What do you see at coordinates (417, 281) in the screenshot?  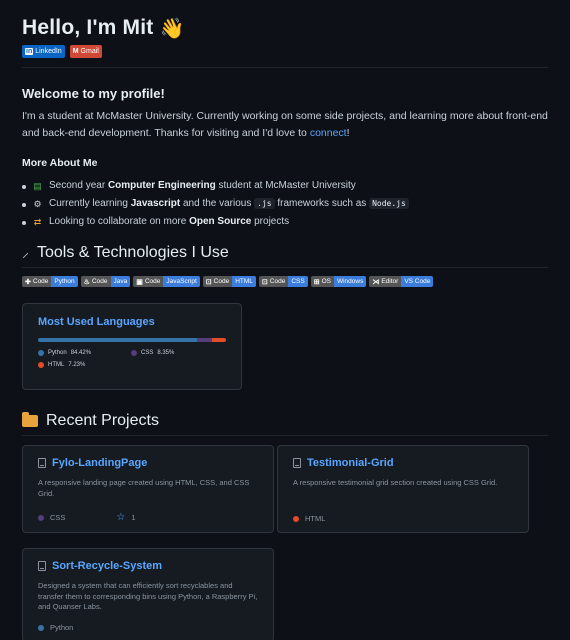 I see `badge-right: VS Code` at bounding box center [417, 281].